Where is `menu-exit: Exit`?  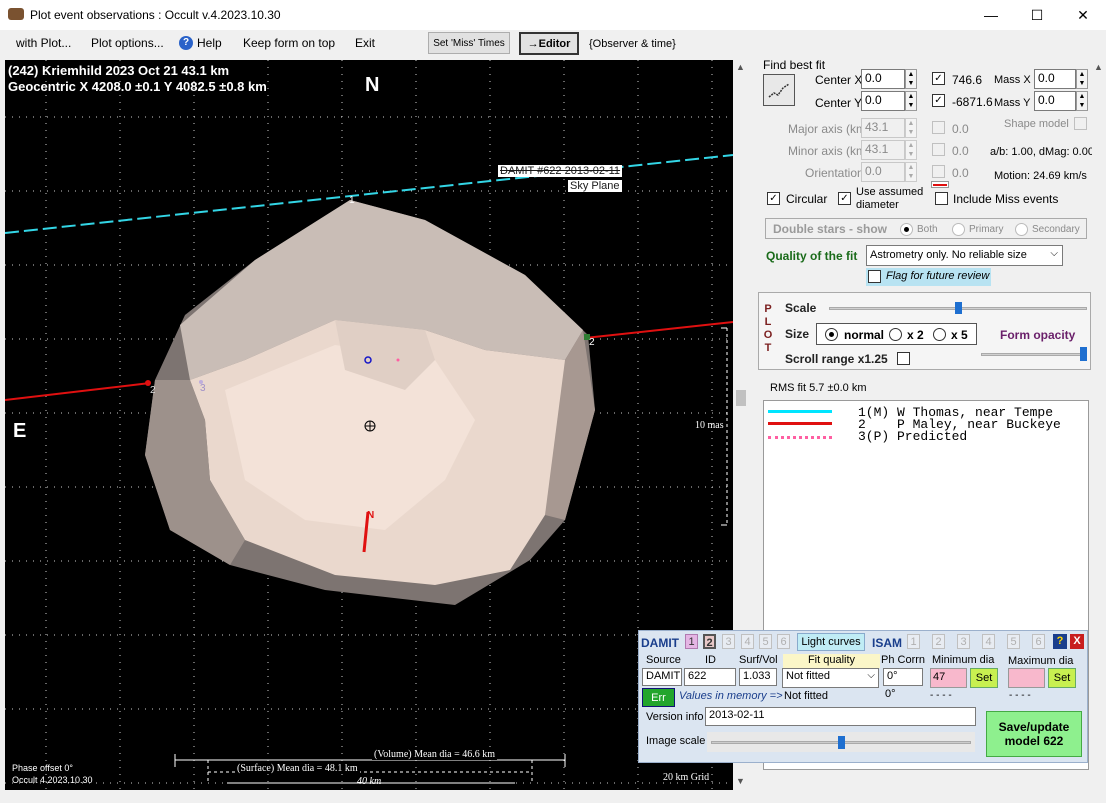 menu-exit: Exit is located at coordinates (365, 43).